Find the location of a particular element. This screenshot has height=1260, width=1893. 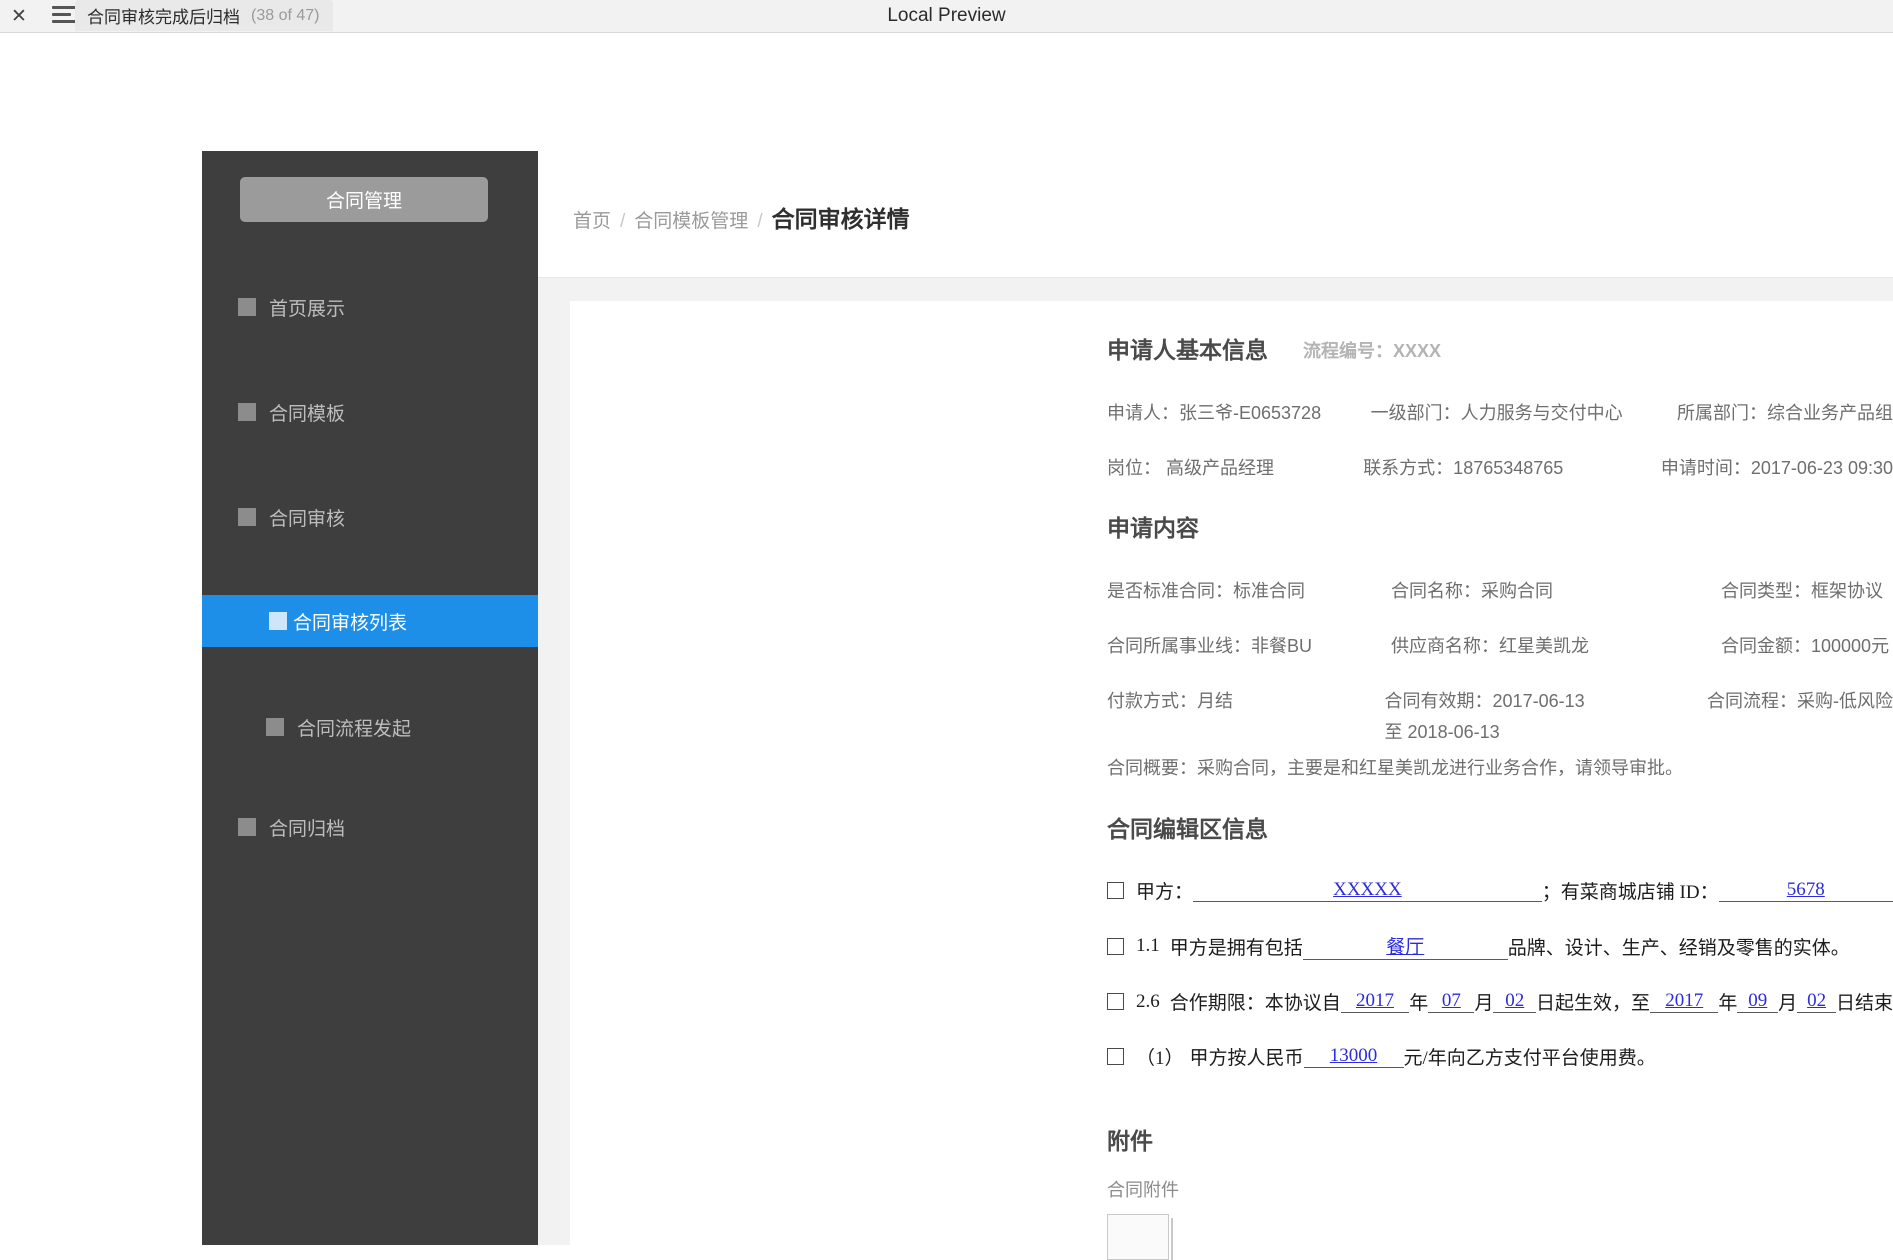

browser-chrome: Local Preview ✕ 合同审核完成后归档 (38 of 47) is located at coordinates (946, 16).